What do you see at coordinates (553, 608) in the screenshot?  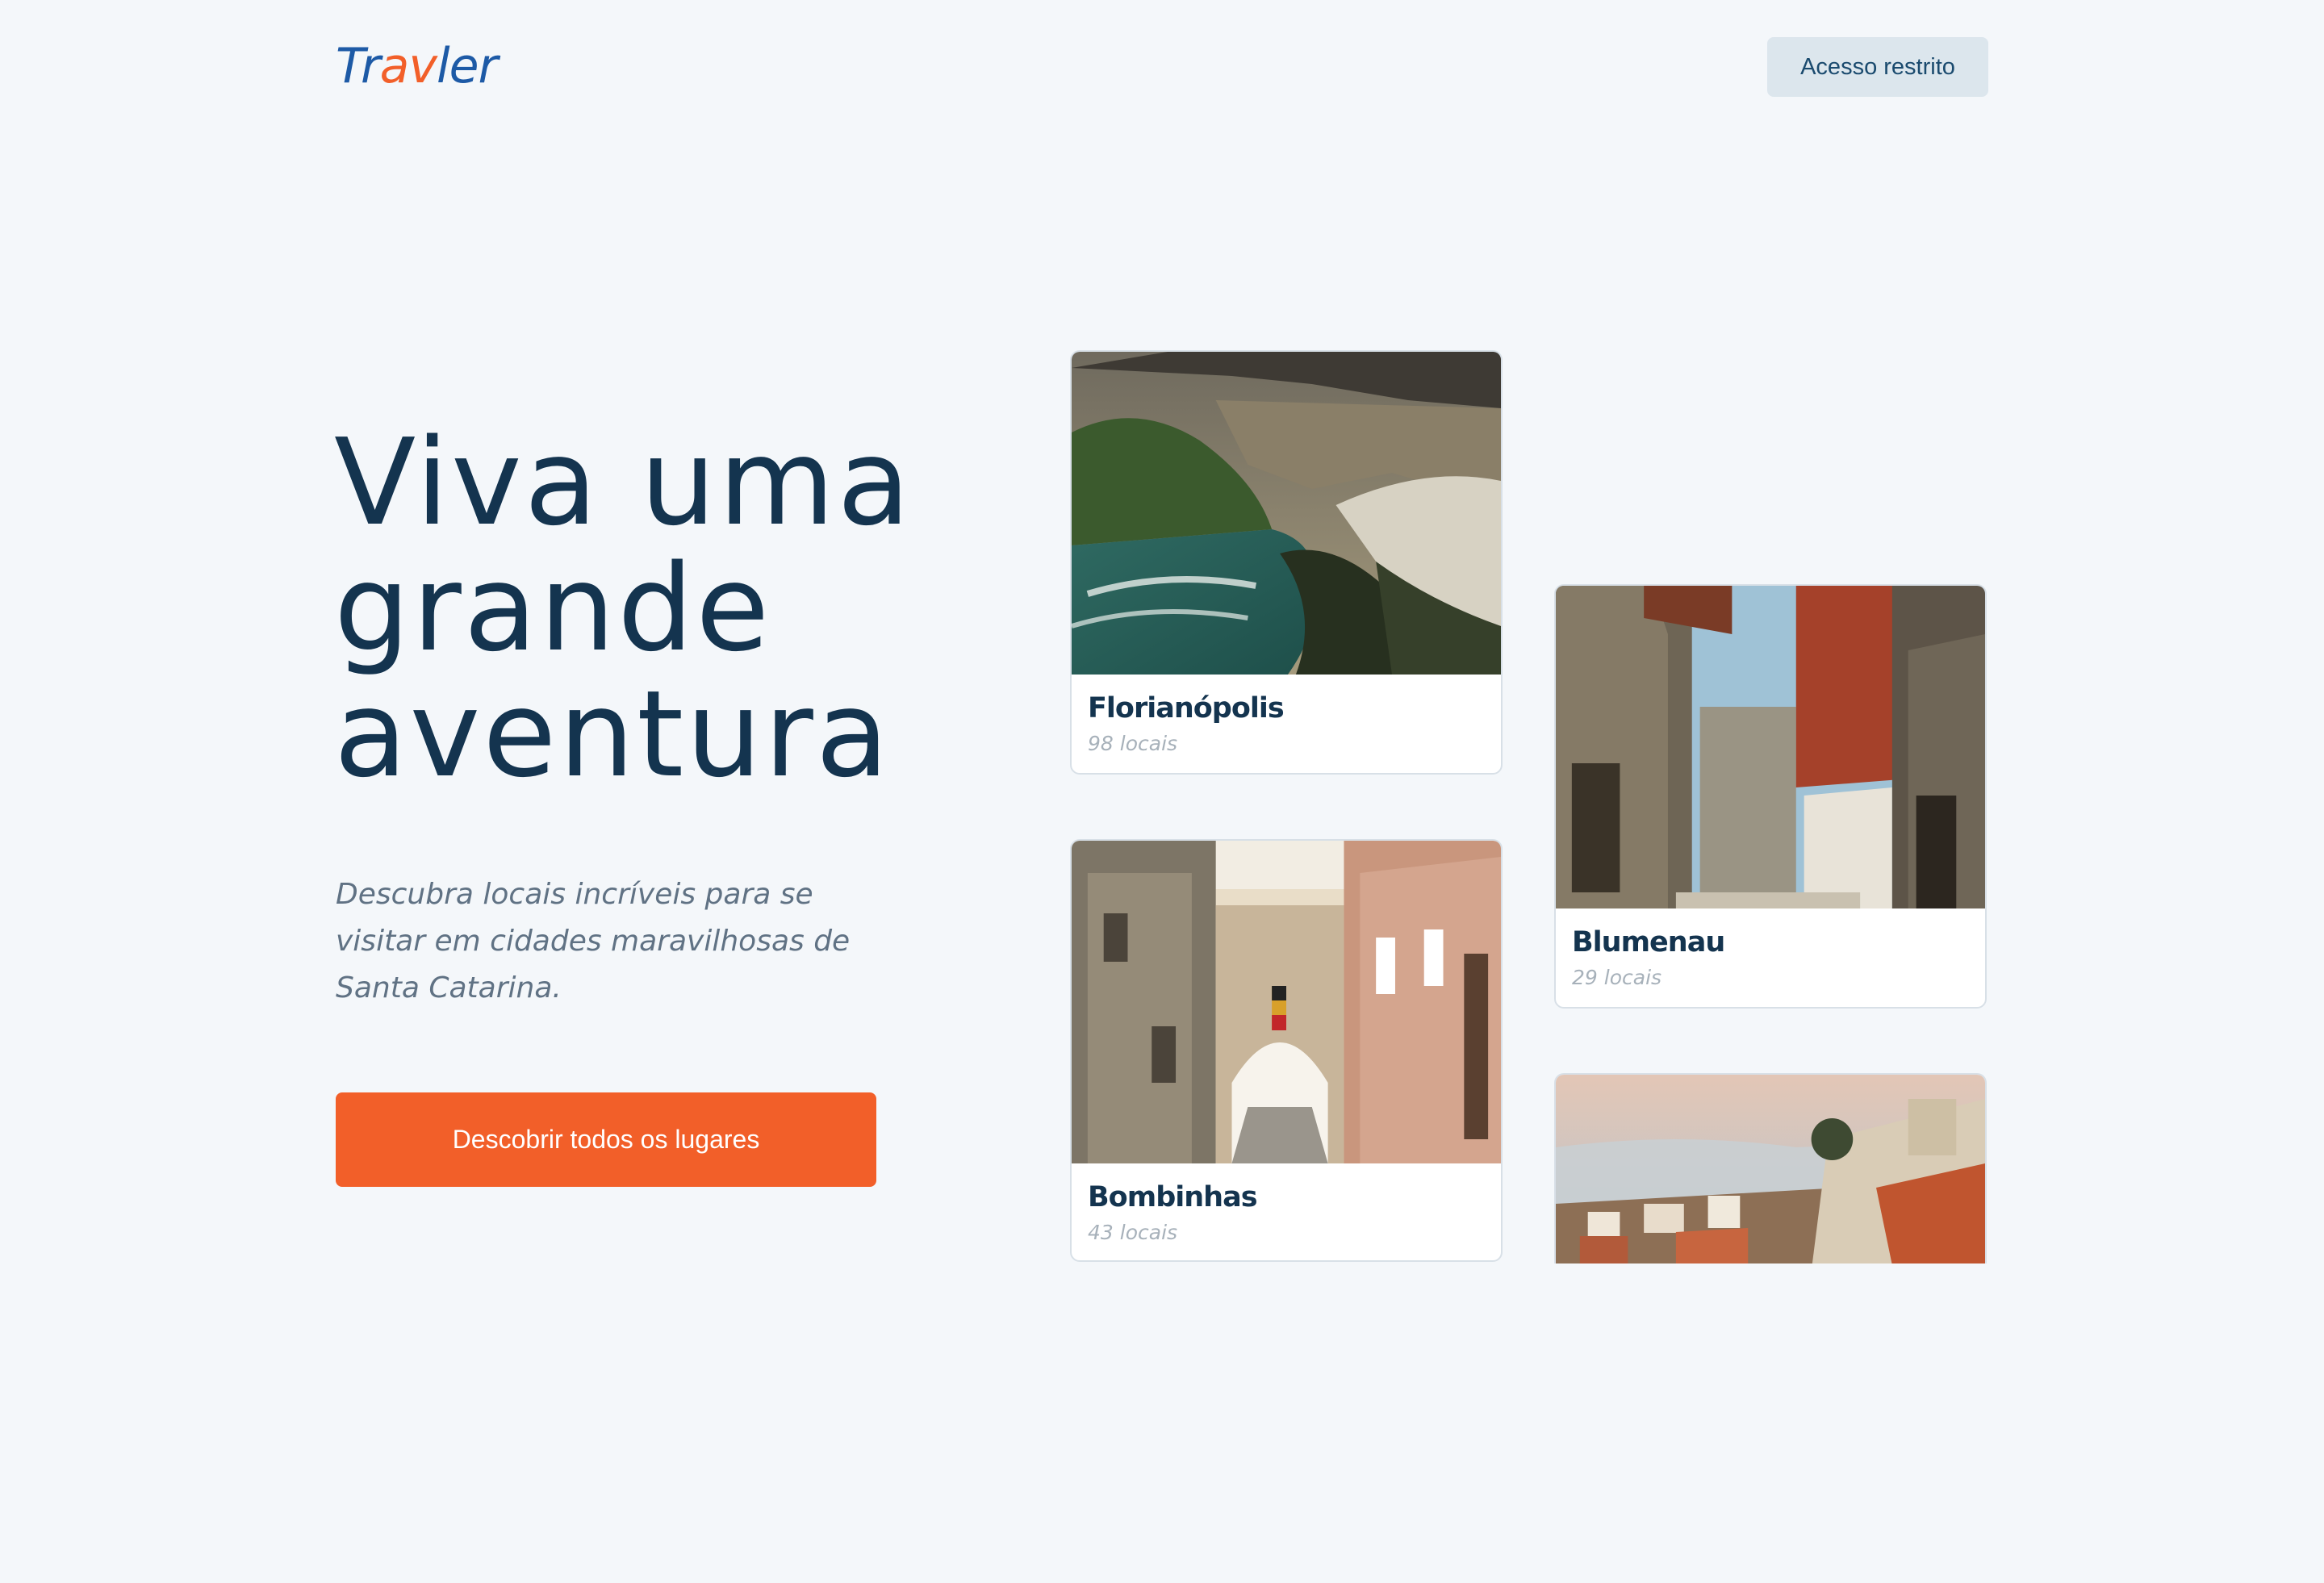 I see `hero-title-line-2: grande` at bounding box center [553, 608].